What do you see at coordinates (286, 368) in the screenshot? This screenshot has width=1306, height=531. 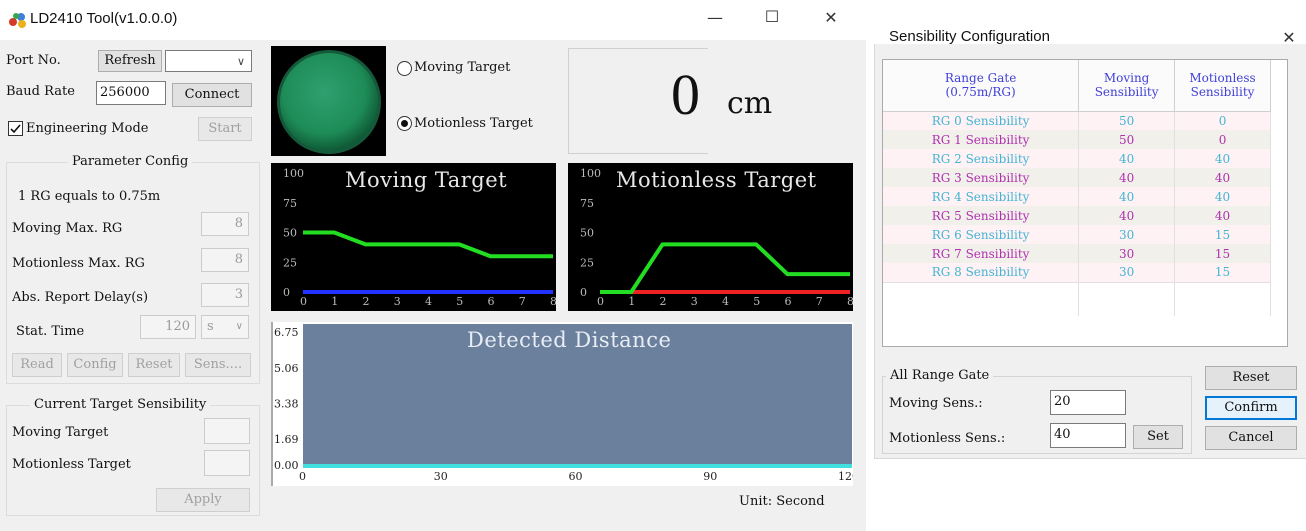 I see `y-tick-label: 5.06` at bounding box center [286, 368].